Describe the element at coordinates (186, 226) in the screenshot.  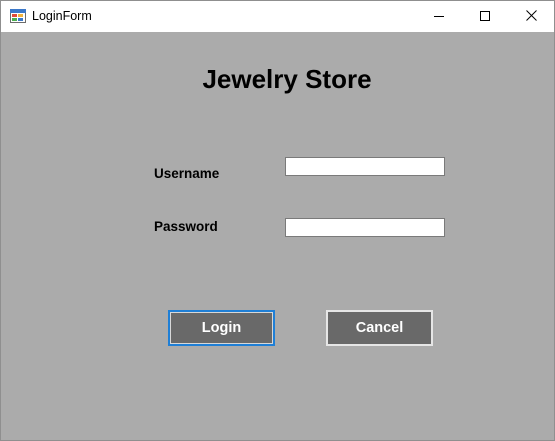
I see `password-label: Password` at that location.